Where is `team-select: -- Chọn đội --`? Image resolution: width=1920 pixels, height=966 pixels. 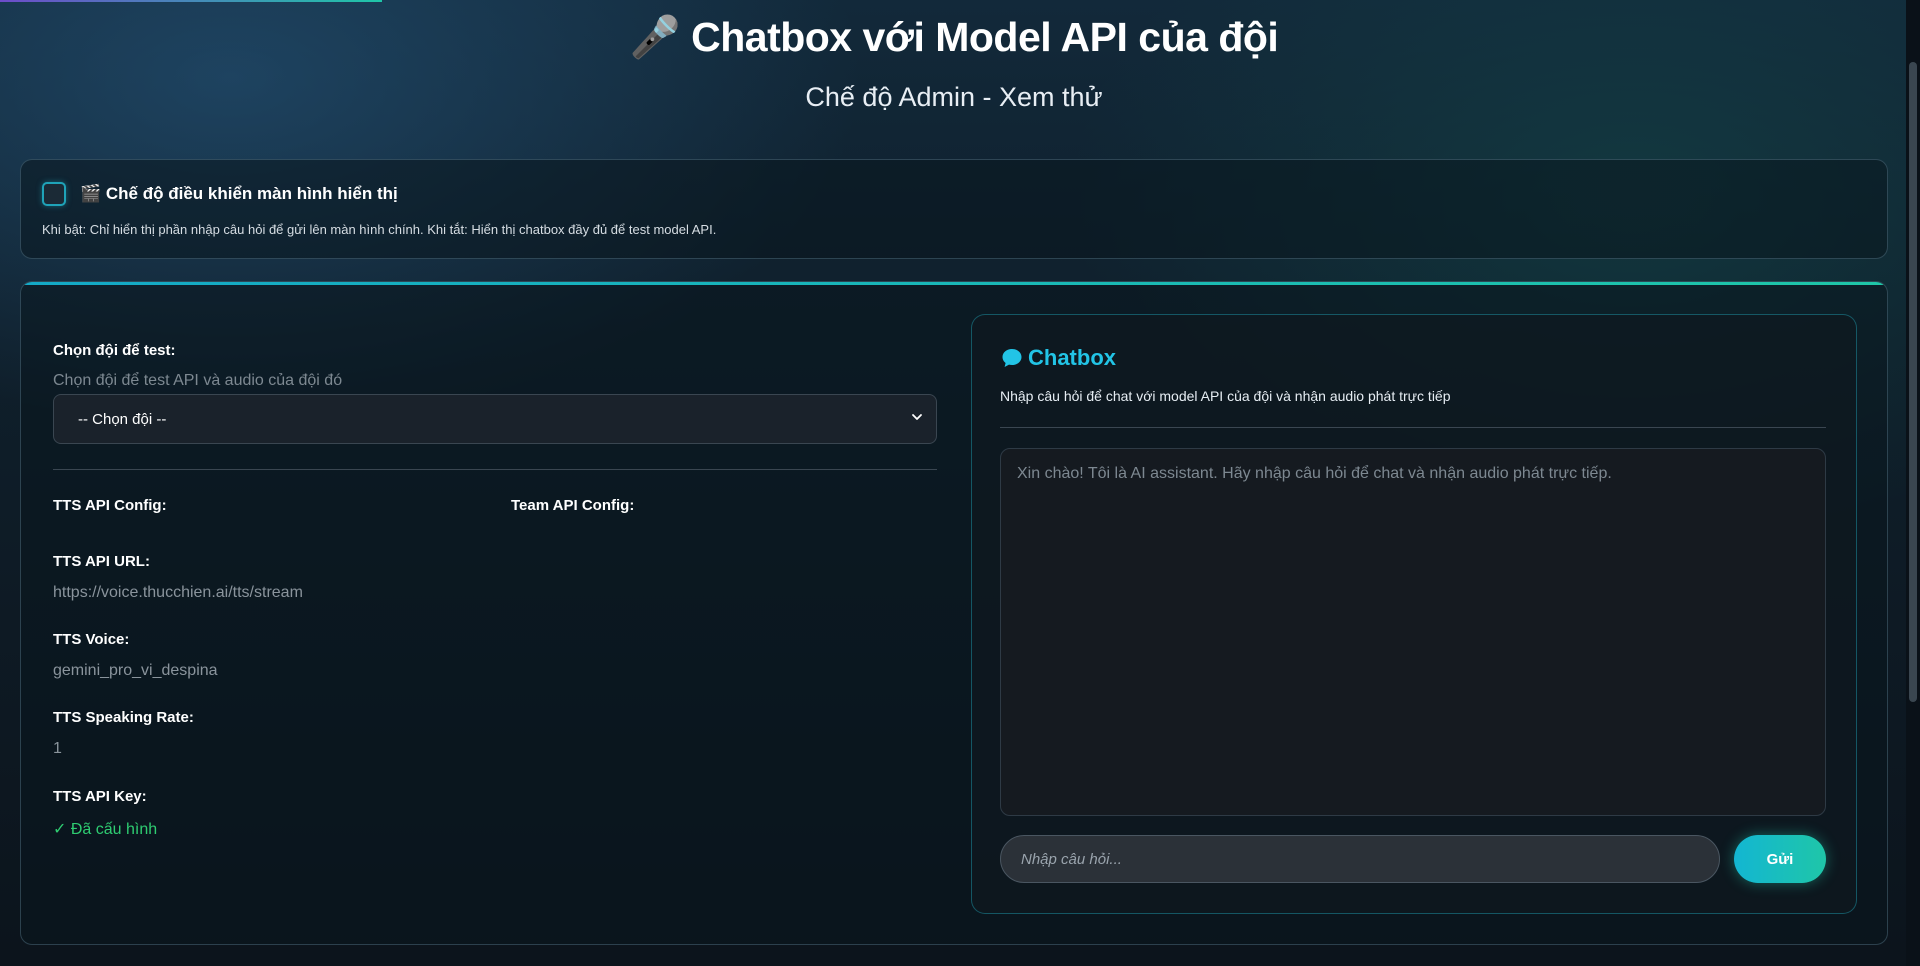
team-select: -- Chọn đội -- is located at coordinates (495, 419).